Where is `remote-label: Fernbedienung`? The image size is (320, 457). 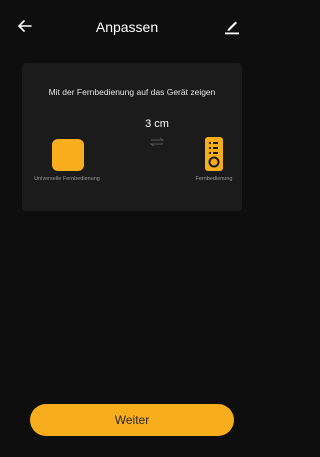
remote-label: Fernbedienung is located at coordinates (214, 179).